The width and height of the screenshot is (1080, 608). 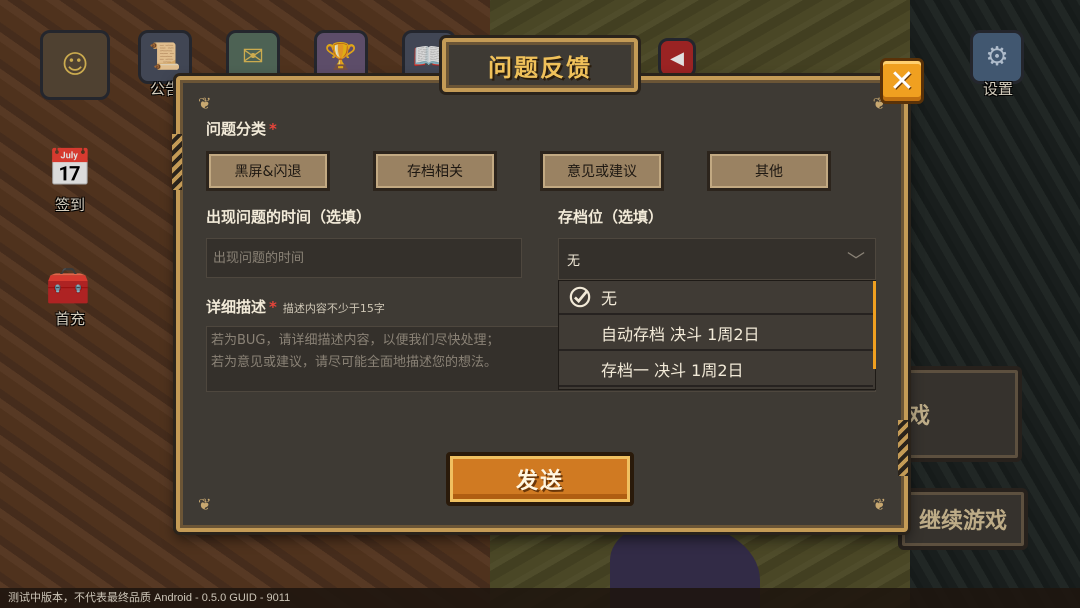 What do you see at coordinates (611, 217) in the screenshot?
I see `save-slot-label: 存档位（选填）` at bounding box center [611, 217].